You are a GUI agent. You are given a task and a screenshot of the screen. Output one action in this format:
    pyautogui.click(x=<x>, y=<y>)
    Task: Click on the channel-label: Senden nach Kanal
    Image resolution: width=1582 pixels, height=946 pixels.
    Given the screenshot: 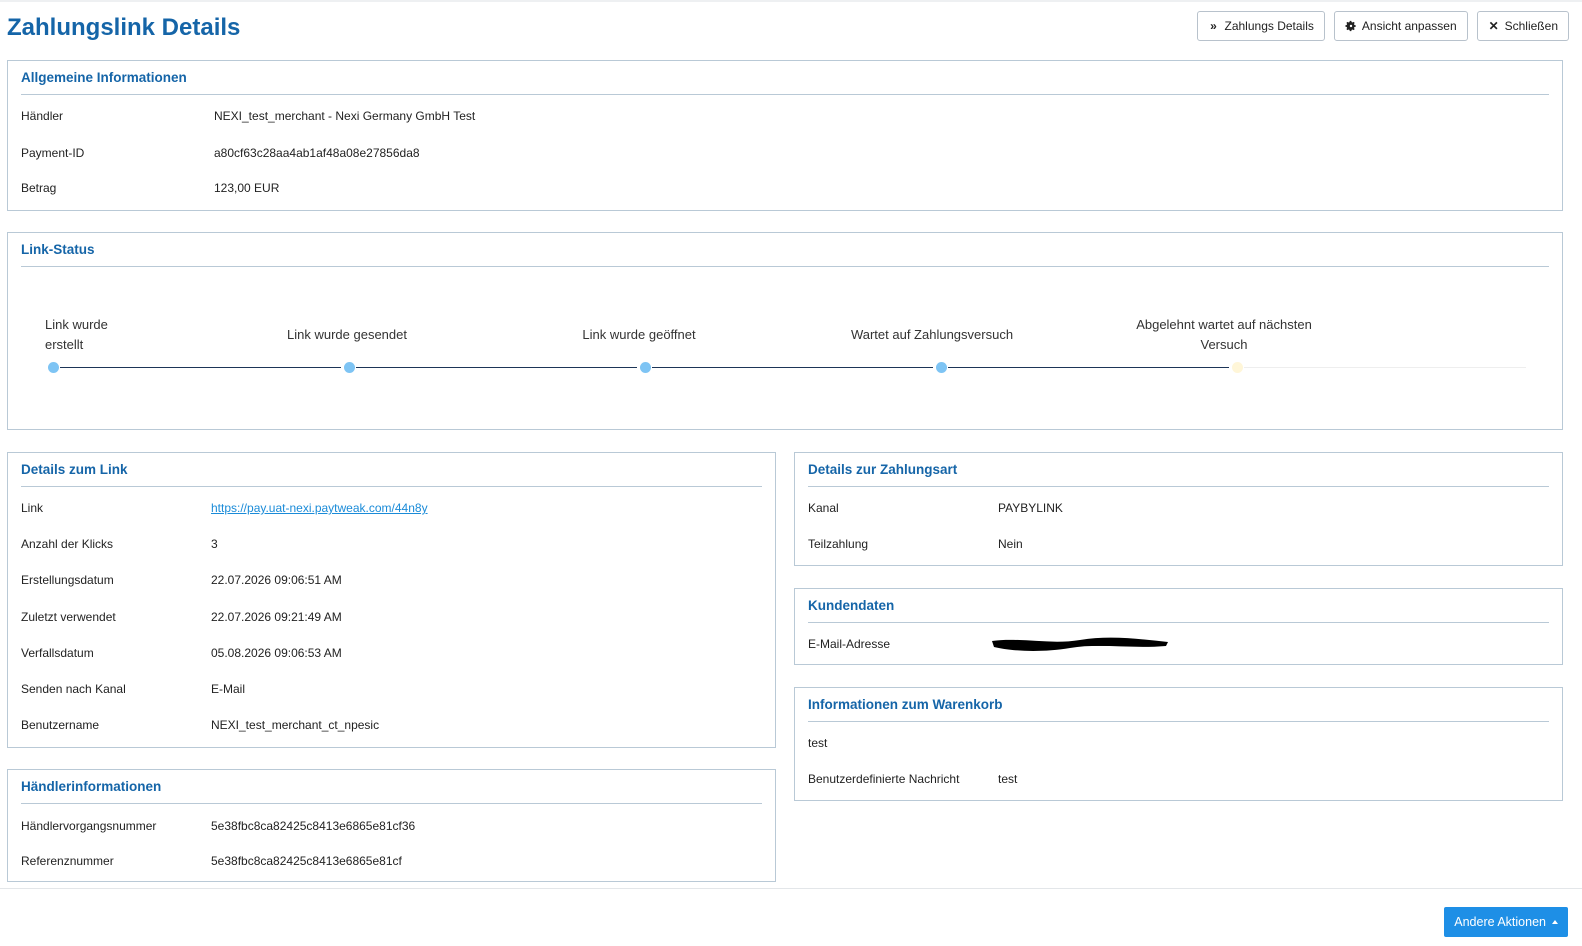 What is the action you would take?
    pyautogui.click(x=73, y=689)
    